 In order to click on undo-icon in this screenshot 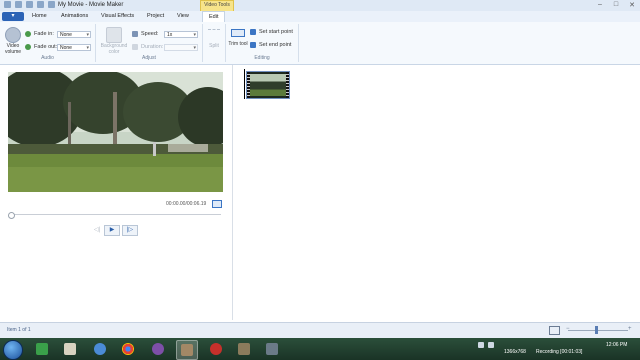, I will do `click(29, 4)`.